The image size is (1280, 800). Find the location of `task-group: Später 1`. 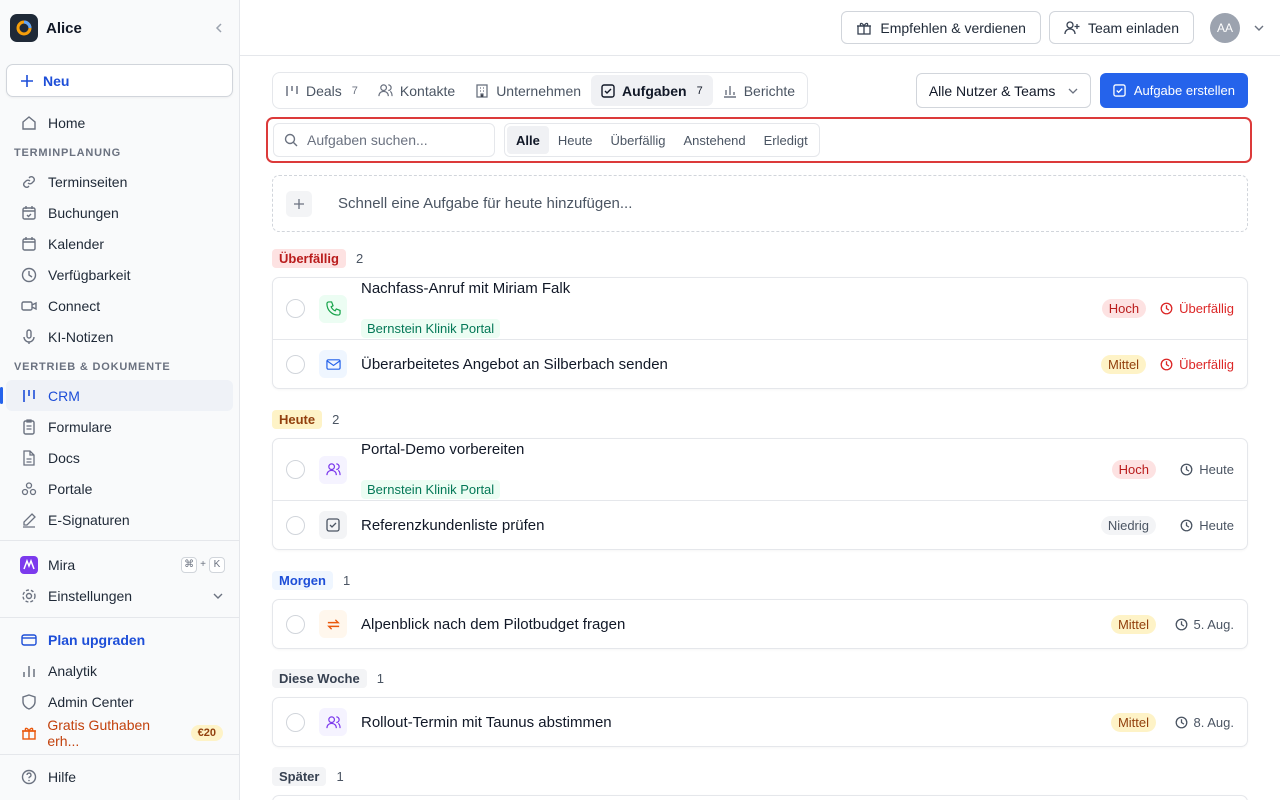

task-group: Später 1 is located at coordinates (760, 783).